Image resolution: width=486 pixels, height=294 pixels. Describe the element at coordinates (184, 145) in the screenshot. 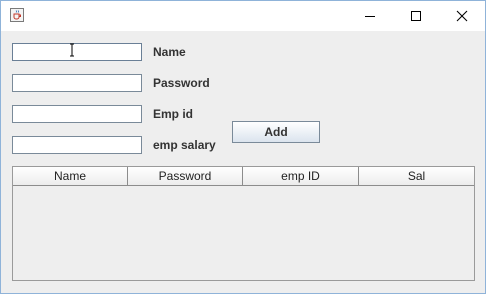

I see `emp-salary-label: emp salary` at that location.